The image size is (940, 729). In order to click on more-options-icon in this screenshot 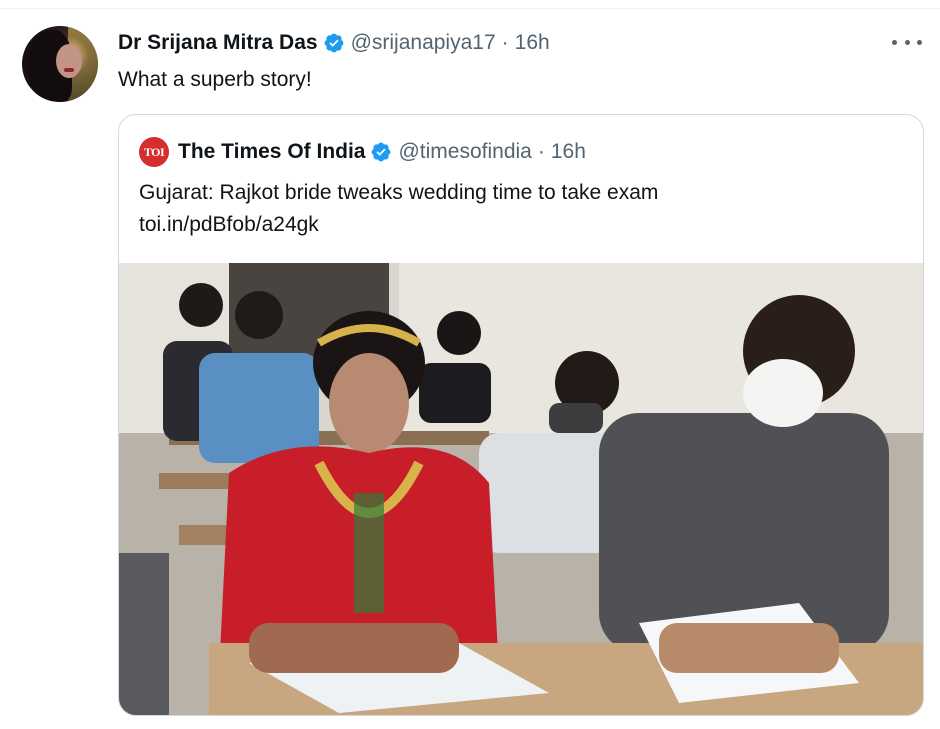, I will do `click(907, 42)`.